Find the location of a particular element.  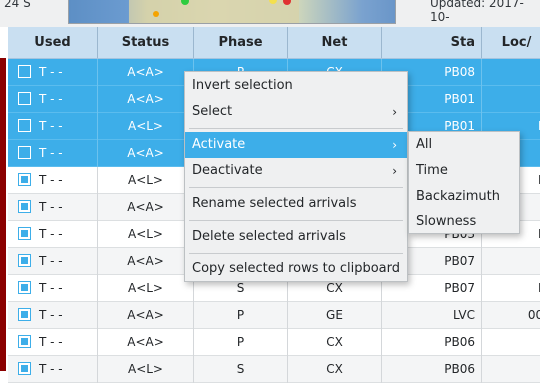

cell-loc: 00. is located at coordinates (511, 315).